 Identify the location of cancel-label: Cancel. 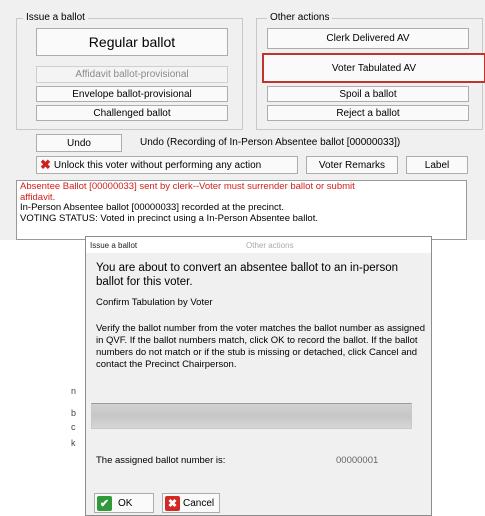
(199, 503).